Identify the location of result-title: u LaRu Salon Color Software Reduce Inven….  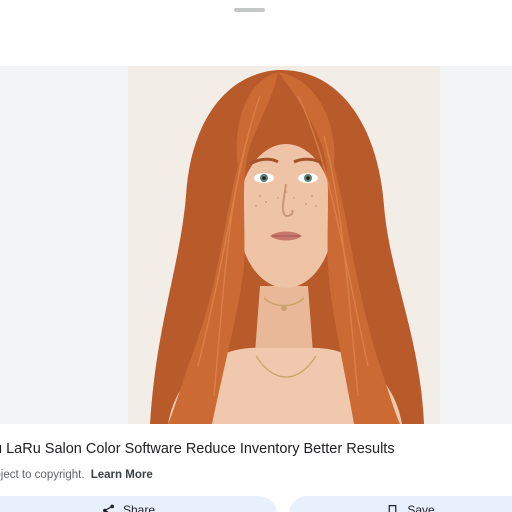
(197, 449).